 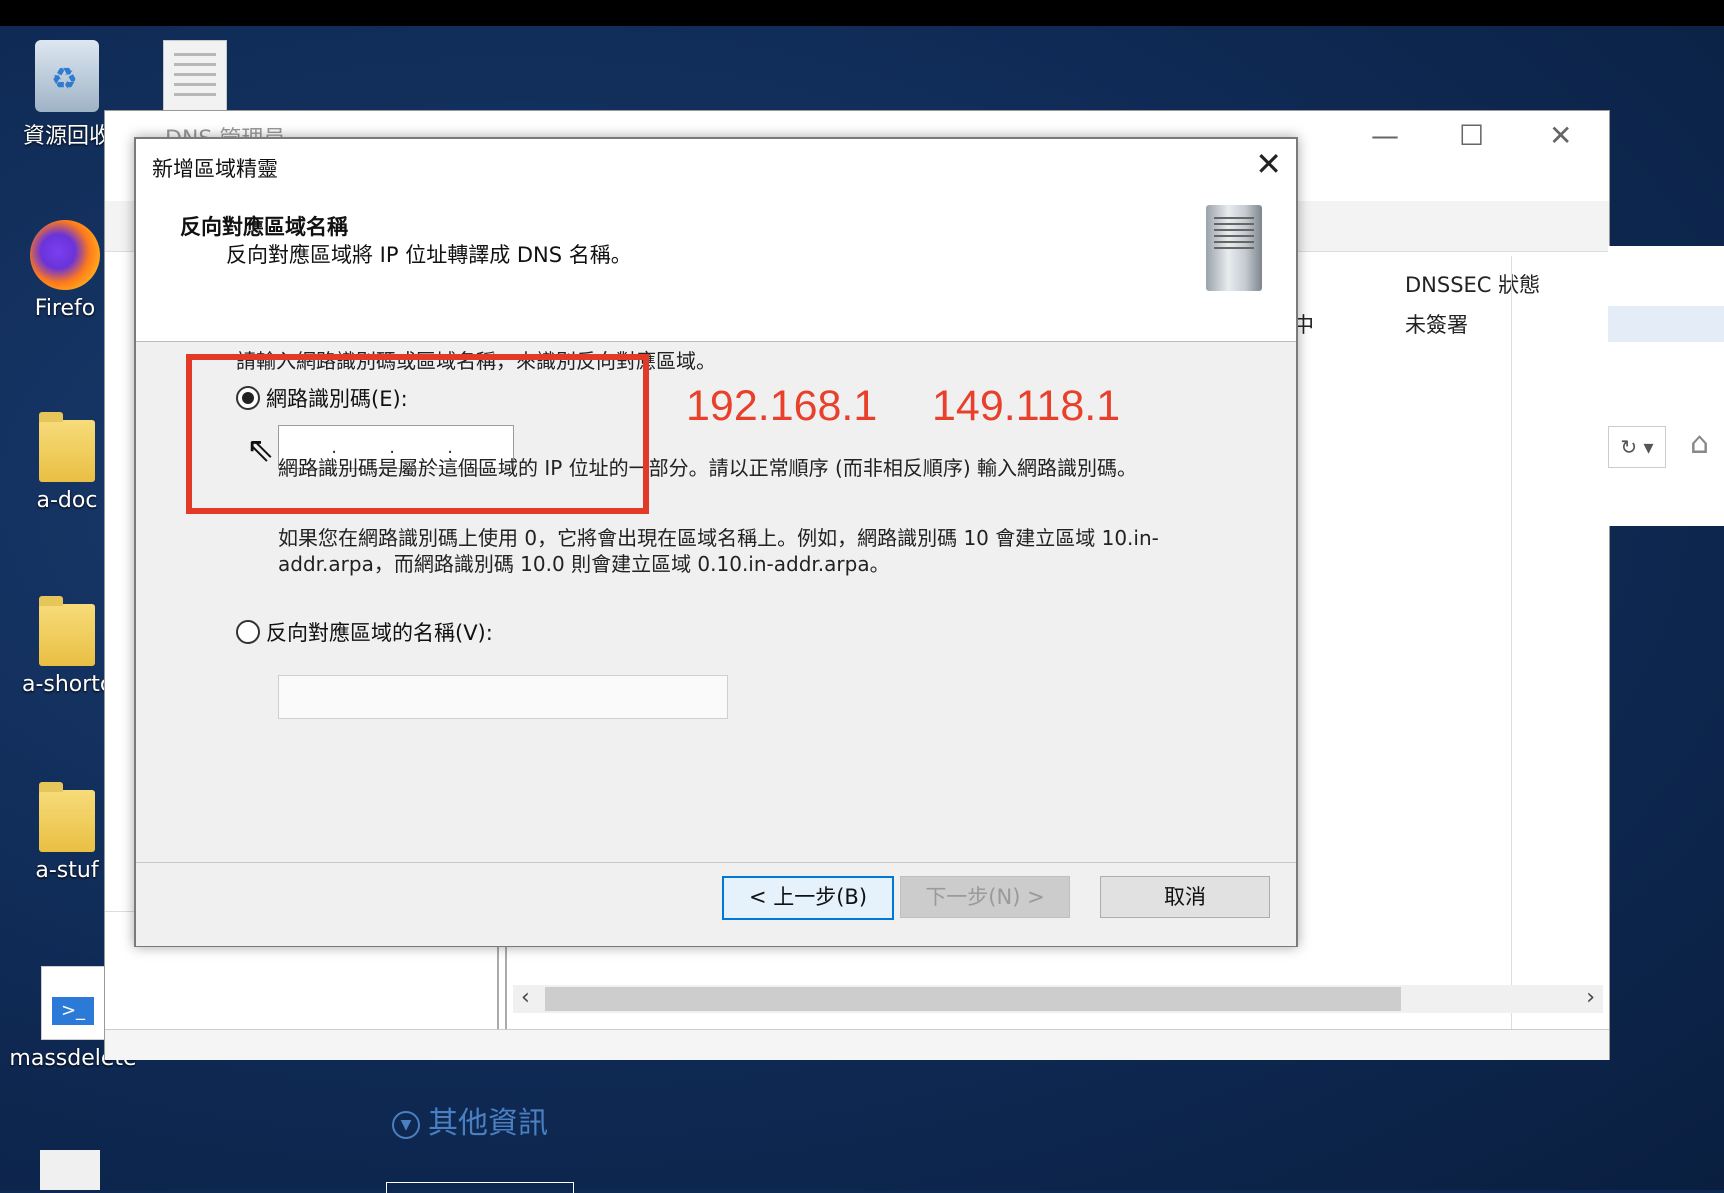 I want to click on back-button: < 上一步(B), so click(x=808, y=898).